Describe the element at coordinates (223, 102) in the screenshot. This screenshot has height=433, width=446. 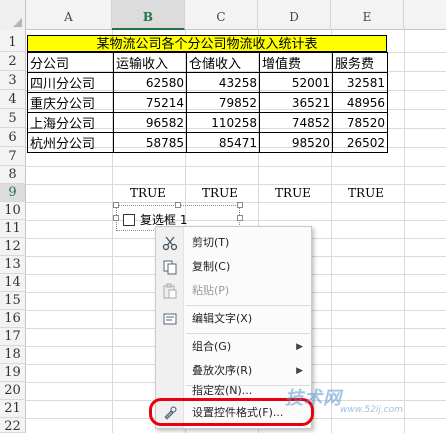
I see `table-cell: 79852` at that location.